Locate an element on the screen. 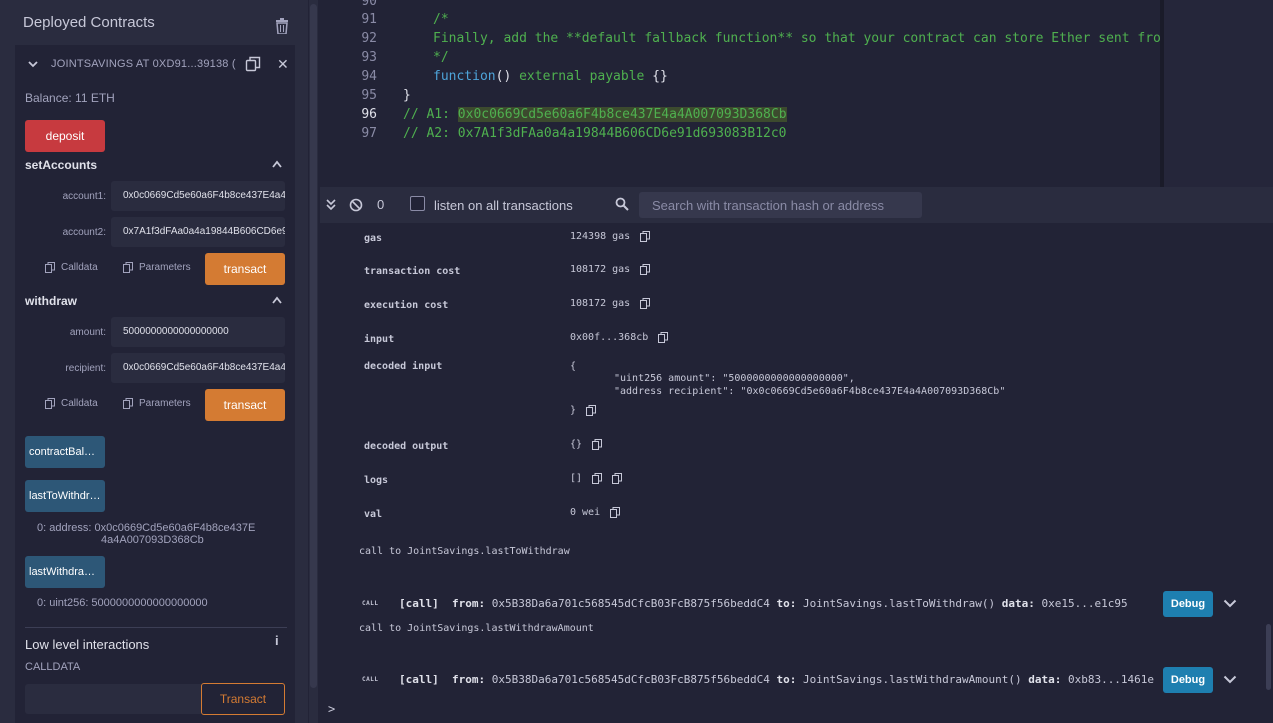 This screenshot has width=1273, height=723. tx-key: input is located at coordinates (379, 339).